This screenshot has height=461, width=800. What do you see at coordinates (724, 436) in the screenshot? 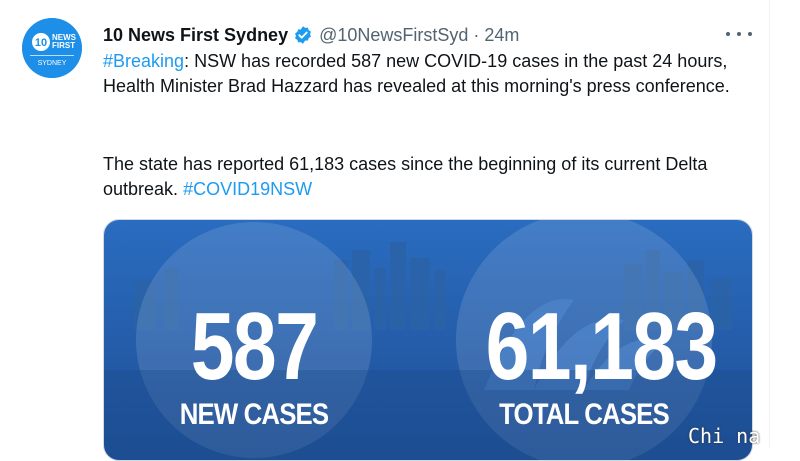
I see `watermark: Chi na` at bounding box center [724, 436].